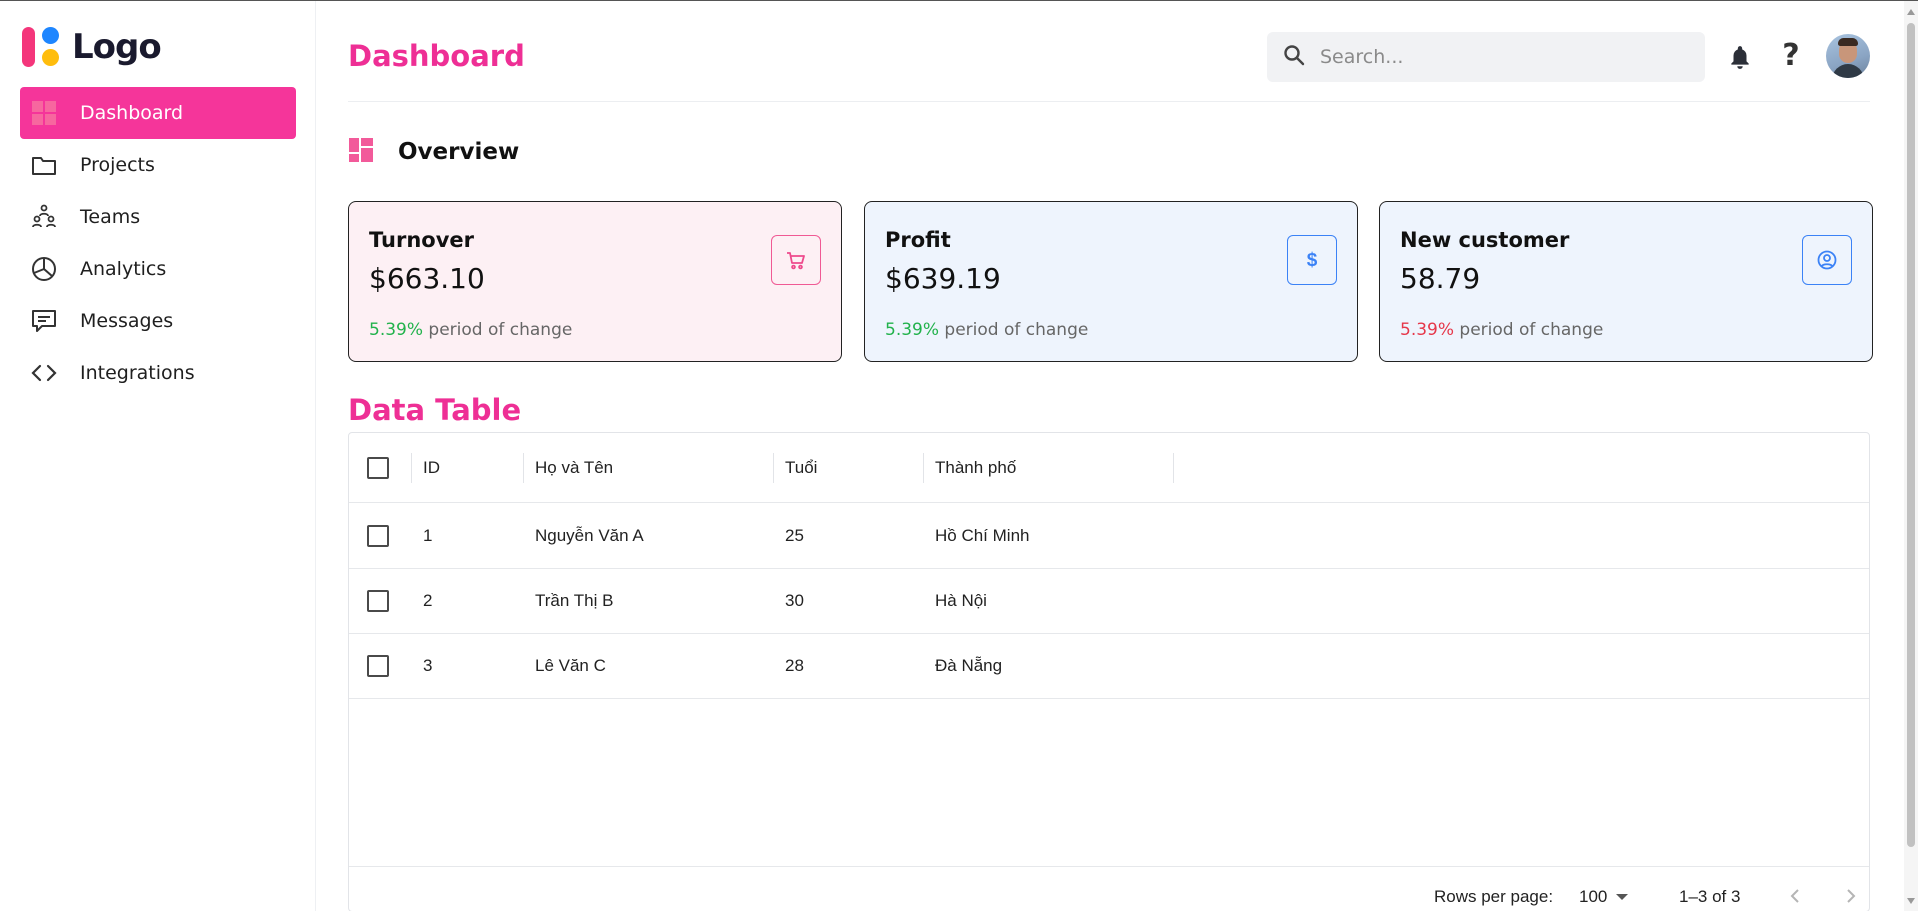 The image size is (1918, 911). Describe the element at coordinates (961, 600) in the screenshot. I see `cell-city: Hà Nội` at that location.